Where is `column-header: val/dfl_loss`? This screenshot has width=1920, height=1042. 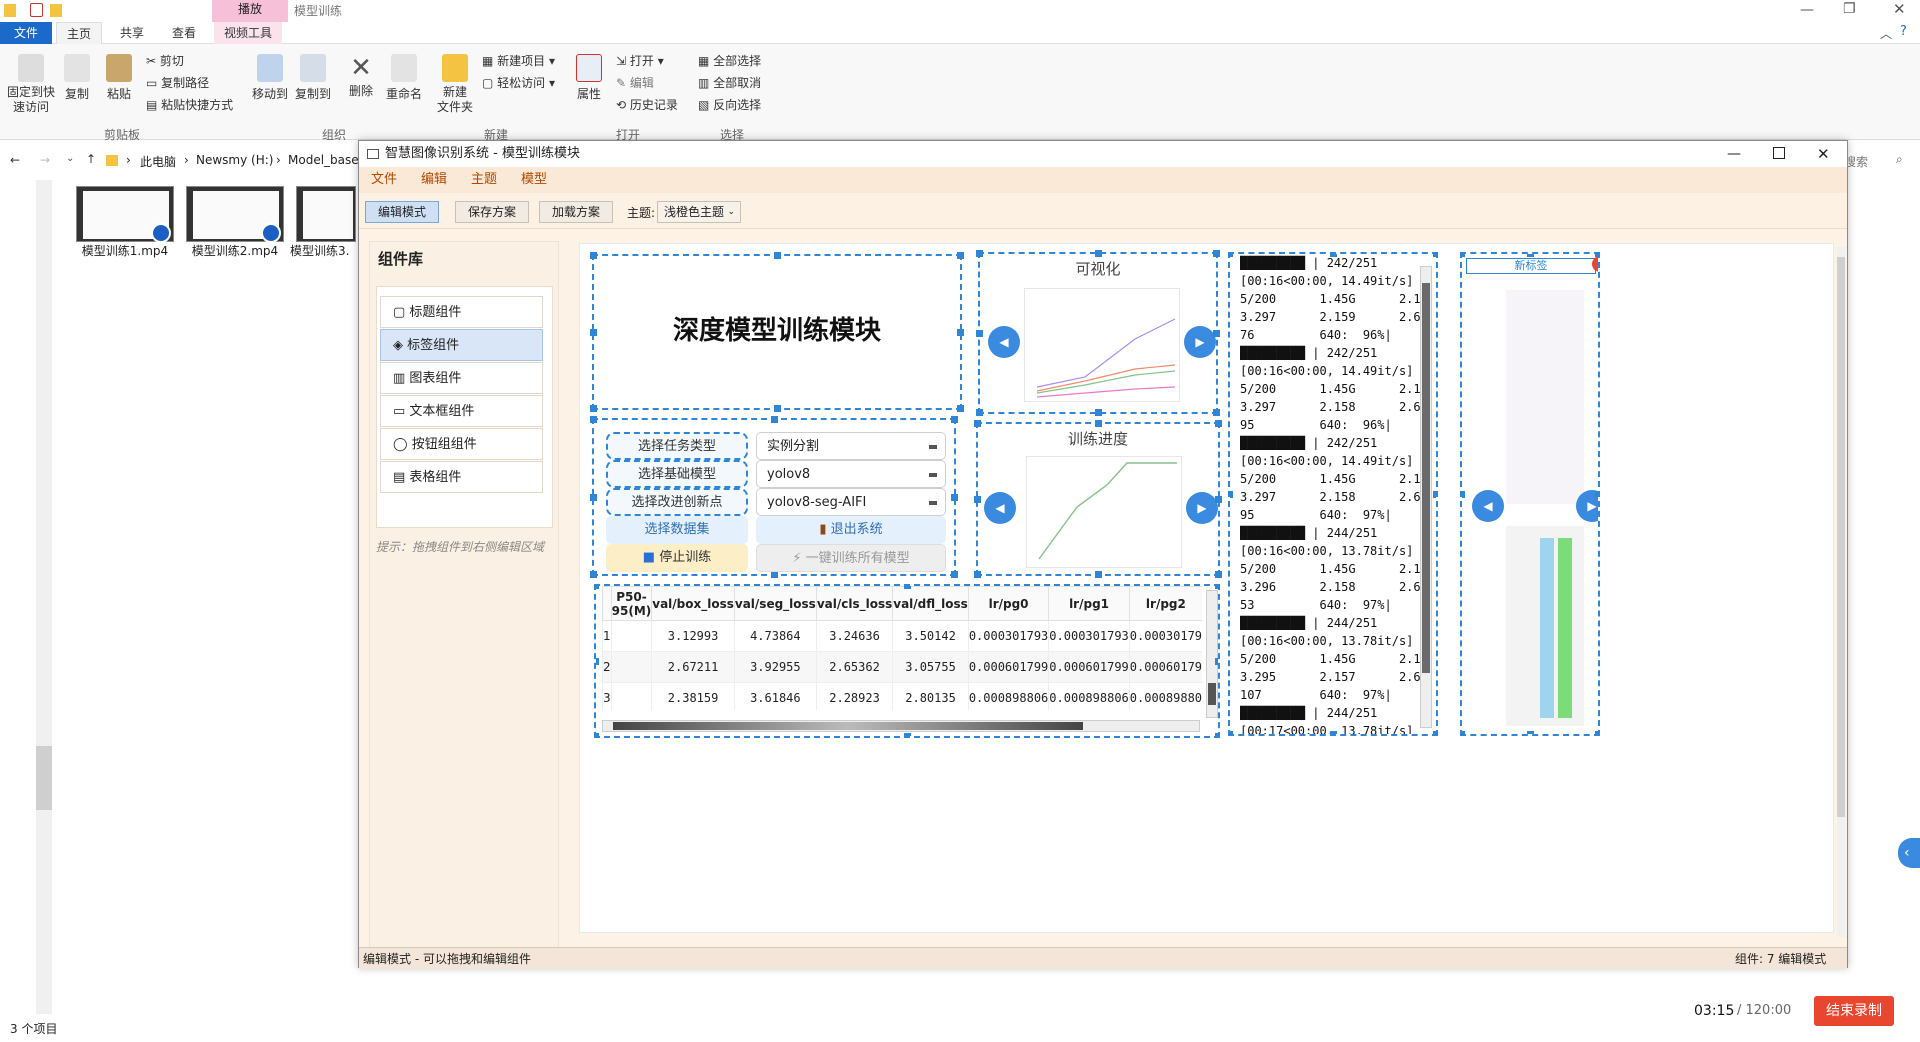
column-header: val/dfl_loss is located at coordinates (930, 603).